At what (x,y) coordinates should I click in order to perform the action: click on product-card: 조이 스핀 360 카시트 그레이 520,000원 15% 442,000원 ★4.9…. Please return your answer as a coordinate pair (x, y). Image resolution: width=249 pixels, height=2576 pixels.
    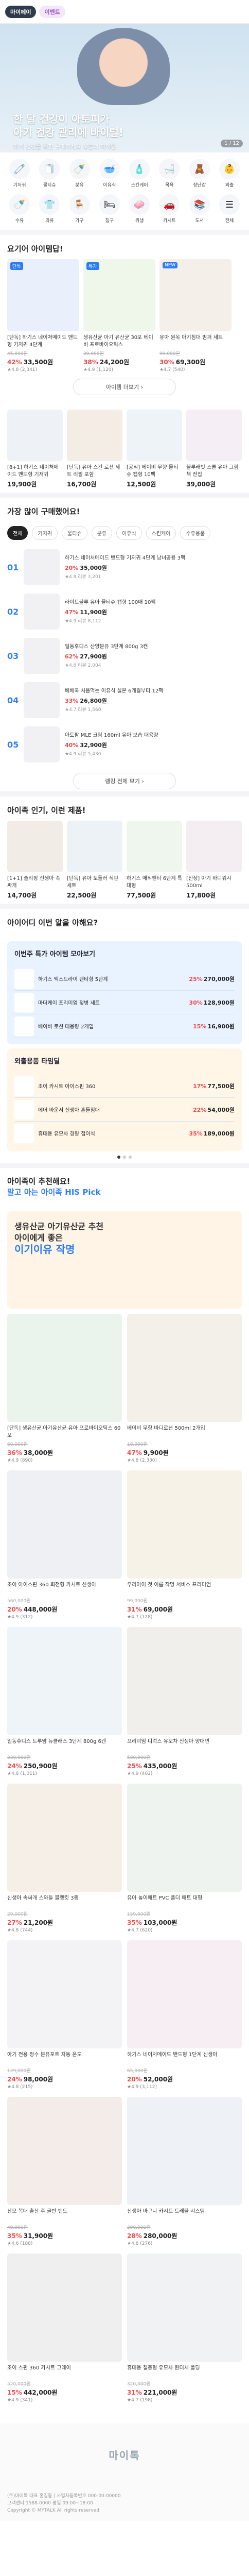
    Looking at the image, I should click on (64, 2328).